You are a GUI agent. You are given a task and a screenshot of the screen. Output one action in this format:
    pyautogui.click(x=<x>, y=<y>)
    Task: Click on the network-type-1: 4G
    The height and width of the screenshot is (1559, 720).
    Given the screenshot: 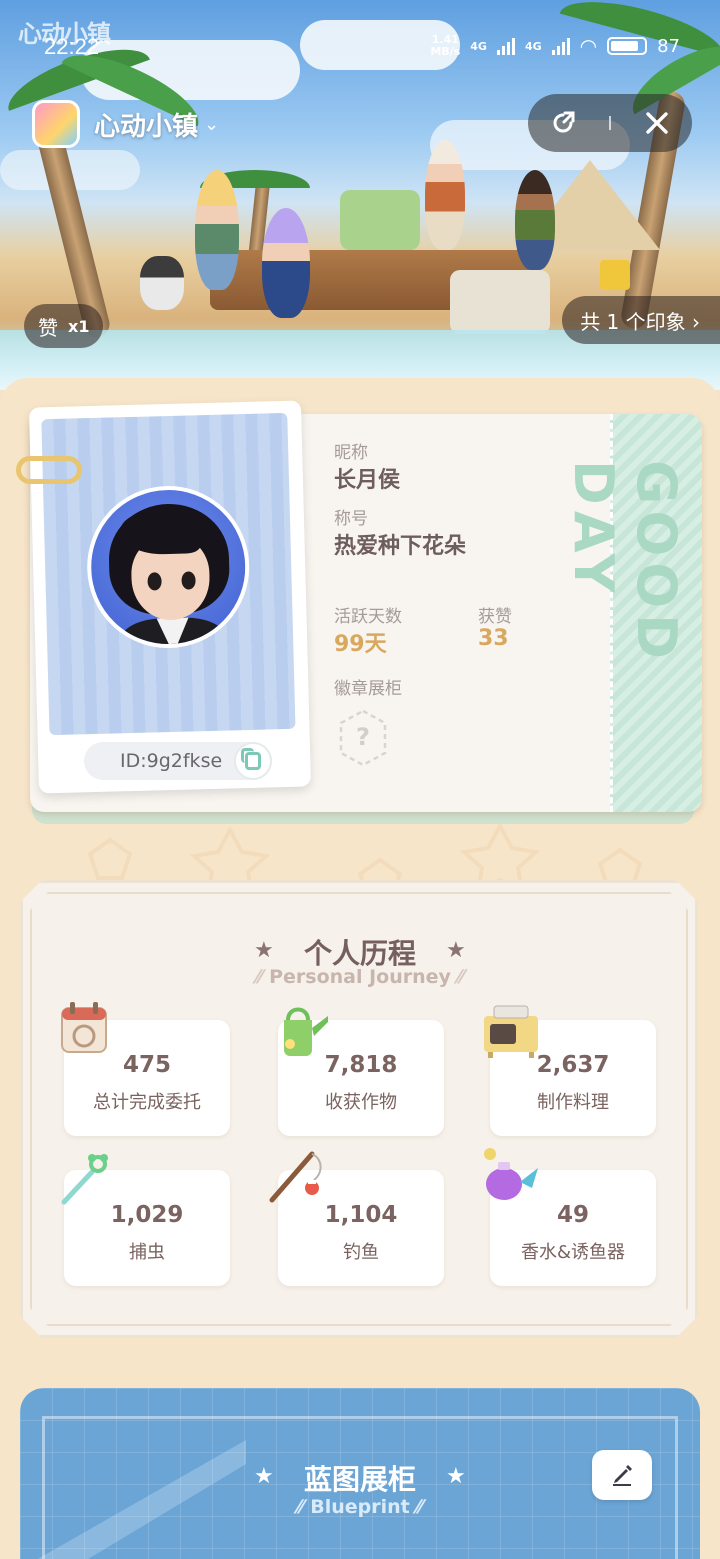 What is the action you would take?
    pyautogui.click(x=478, y=46)
    